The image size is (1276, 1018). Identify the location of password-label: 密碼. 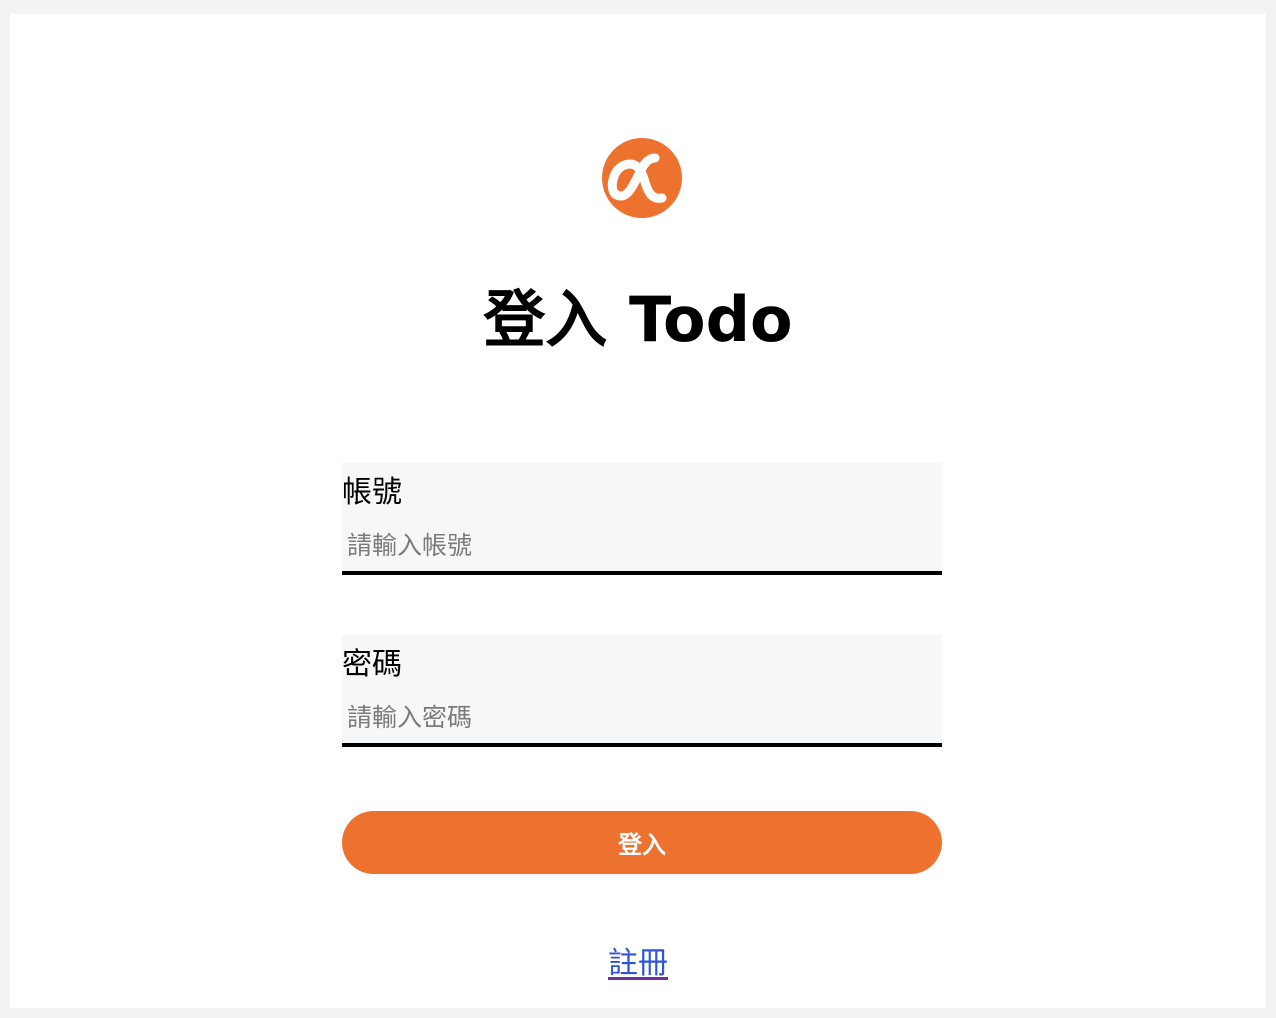
(372, 664).